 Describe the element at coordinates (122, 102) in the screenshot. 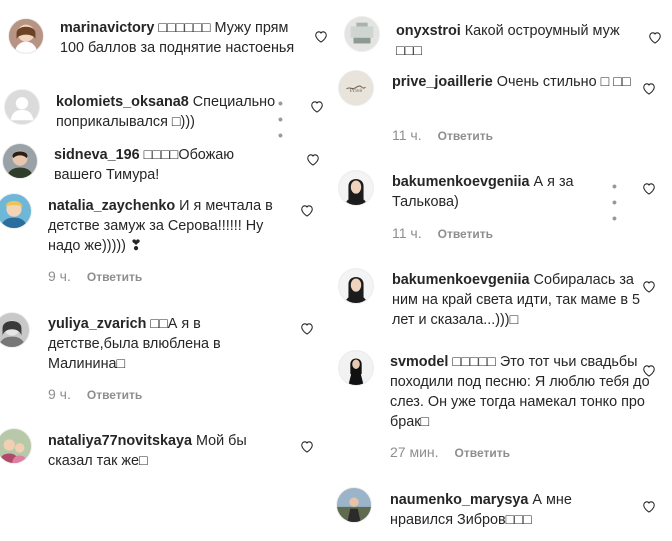

I see `comment-username: kolomiets_oksana8` at that location.